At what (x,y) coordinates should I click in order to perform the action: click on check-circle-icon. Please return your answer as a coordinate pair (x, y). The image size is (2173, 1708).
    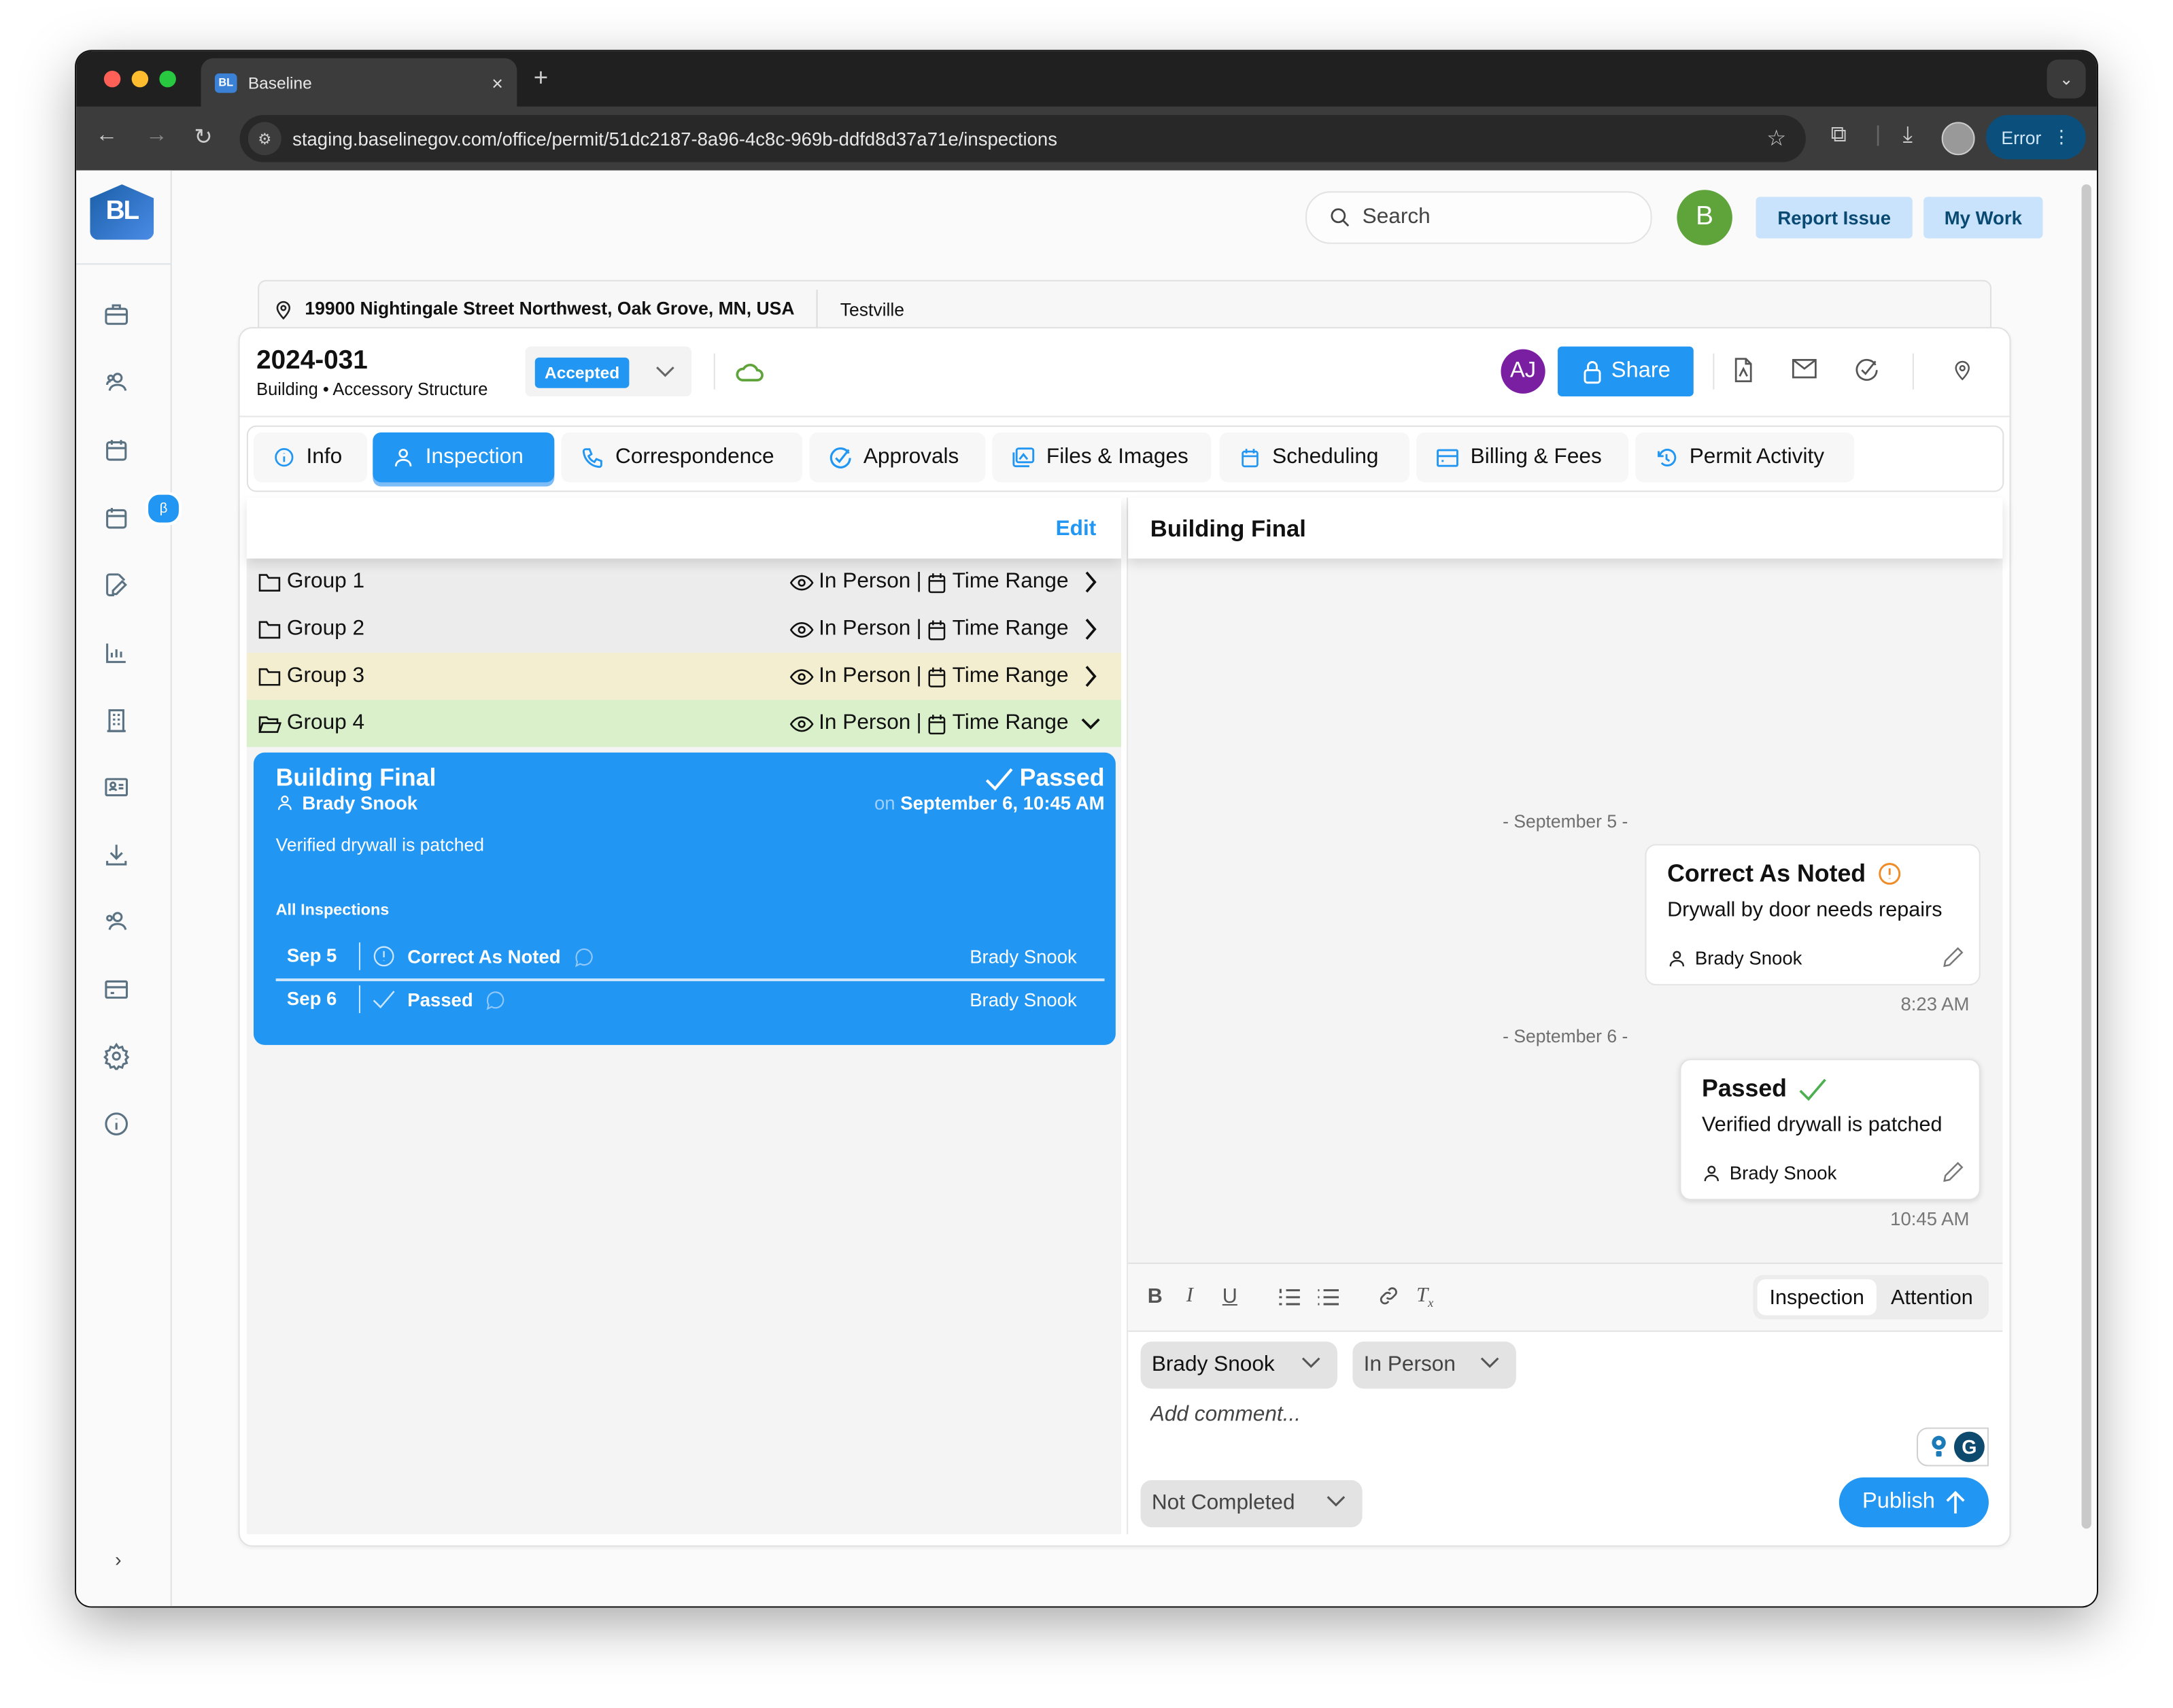
    Looking at the image, I should click on (1866, 371).